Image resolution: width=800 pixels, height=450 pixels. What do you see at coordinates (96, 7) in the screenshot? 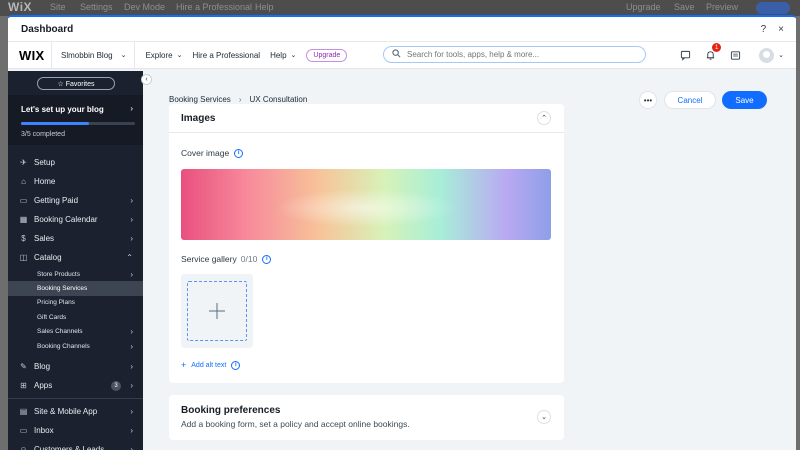
I see `background-menu-settings: Settings` at bounding box center [96, 7].